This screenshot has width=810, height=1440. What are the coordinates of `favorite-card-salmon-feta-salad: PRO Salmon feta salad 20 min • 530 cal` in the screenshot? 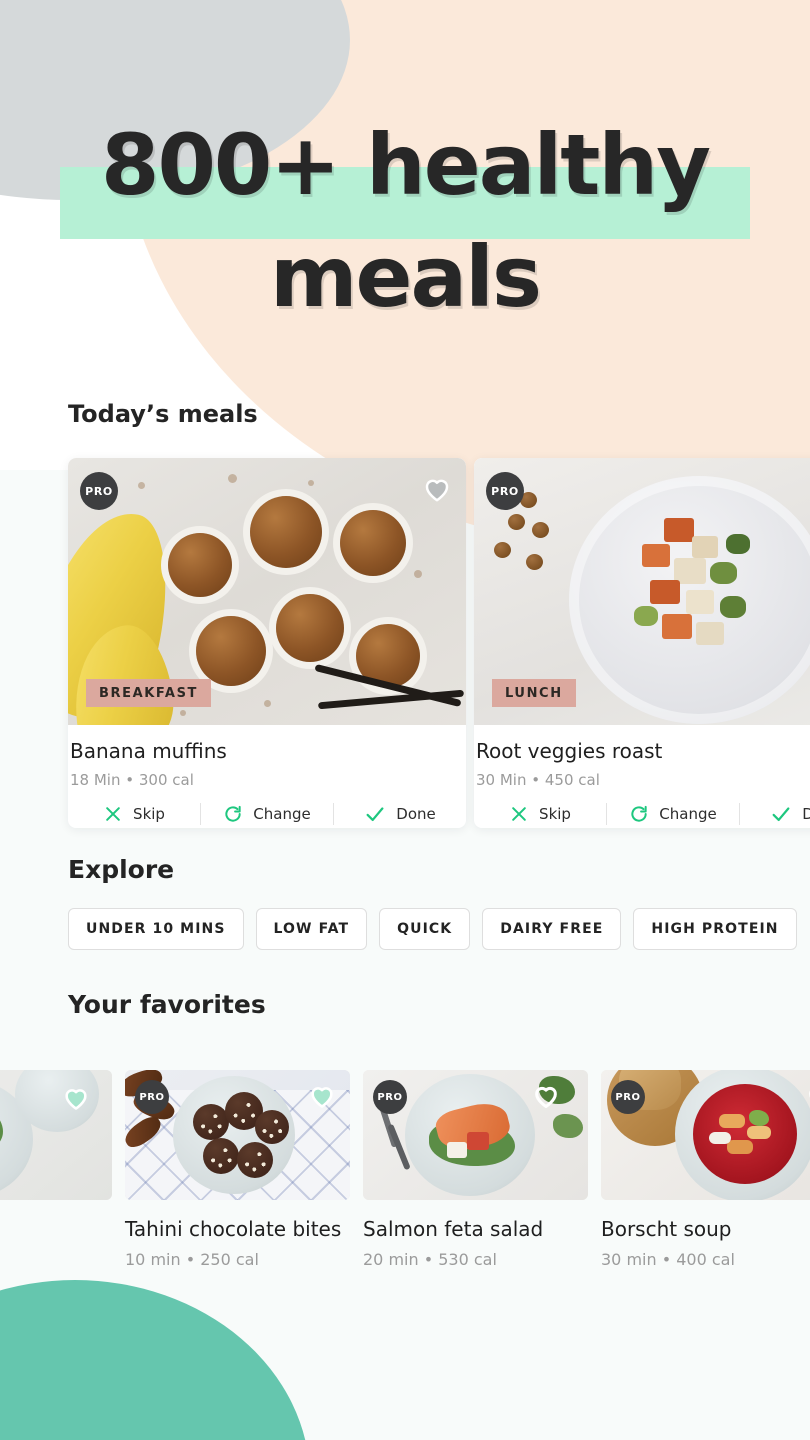 It's located at (475, 1169).